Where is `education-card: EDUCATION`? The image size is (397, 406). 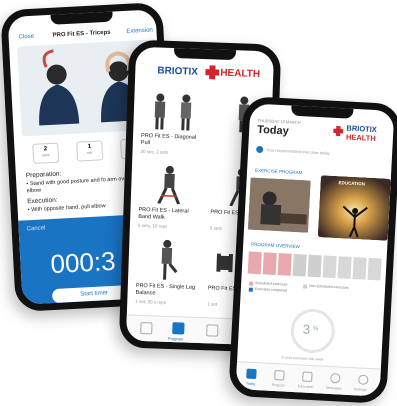
education-card: EDUCATION is located at coordinates (354, 208).